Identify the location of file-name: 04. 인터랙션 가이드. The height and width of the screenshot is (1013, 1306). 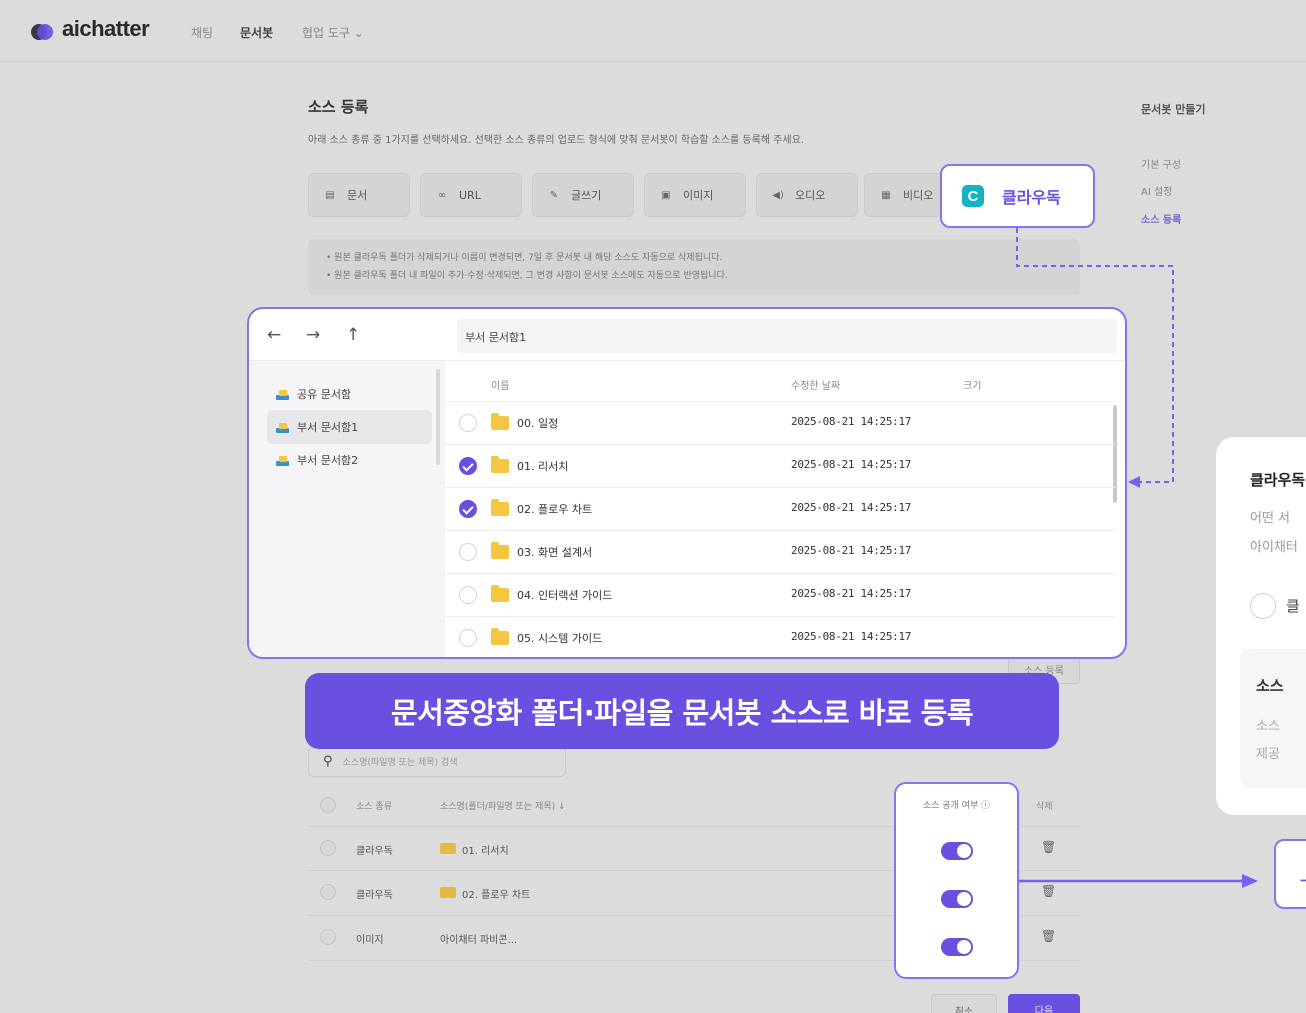
(565, 595).